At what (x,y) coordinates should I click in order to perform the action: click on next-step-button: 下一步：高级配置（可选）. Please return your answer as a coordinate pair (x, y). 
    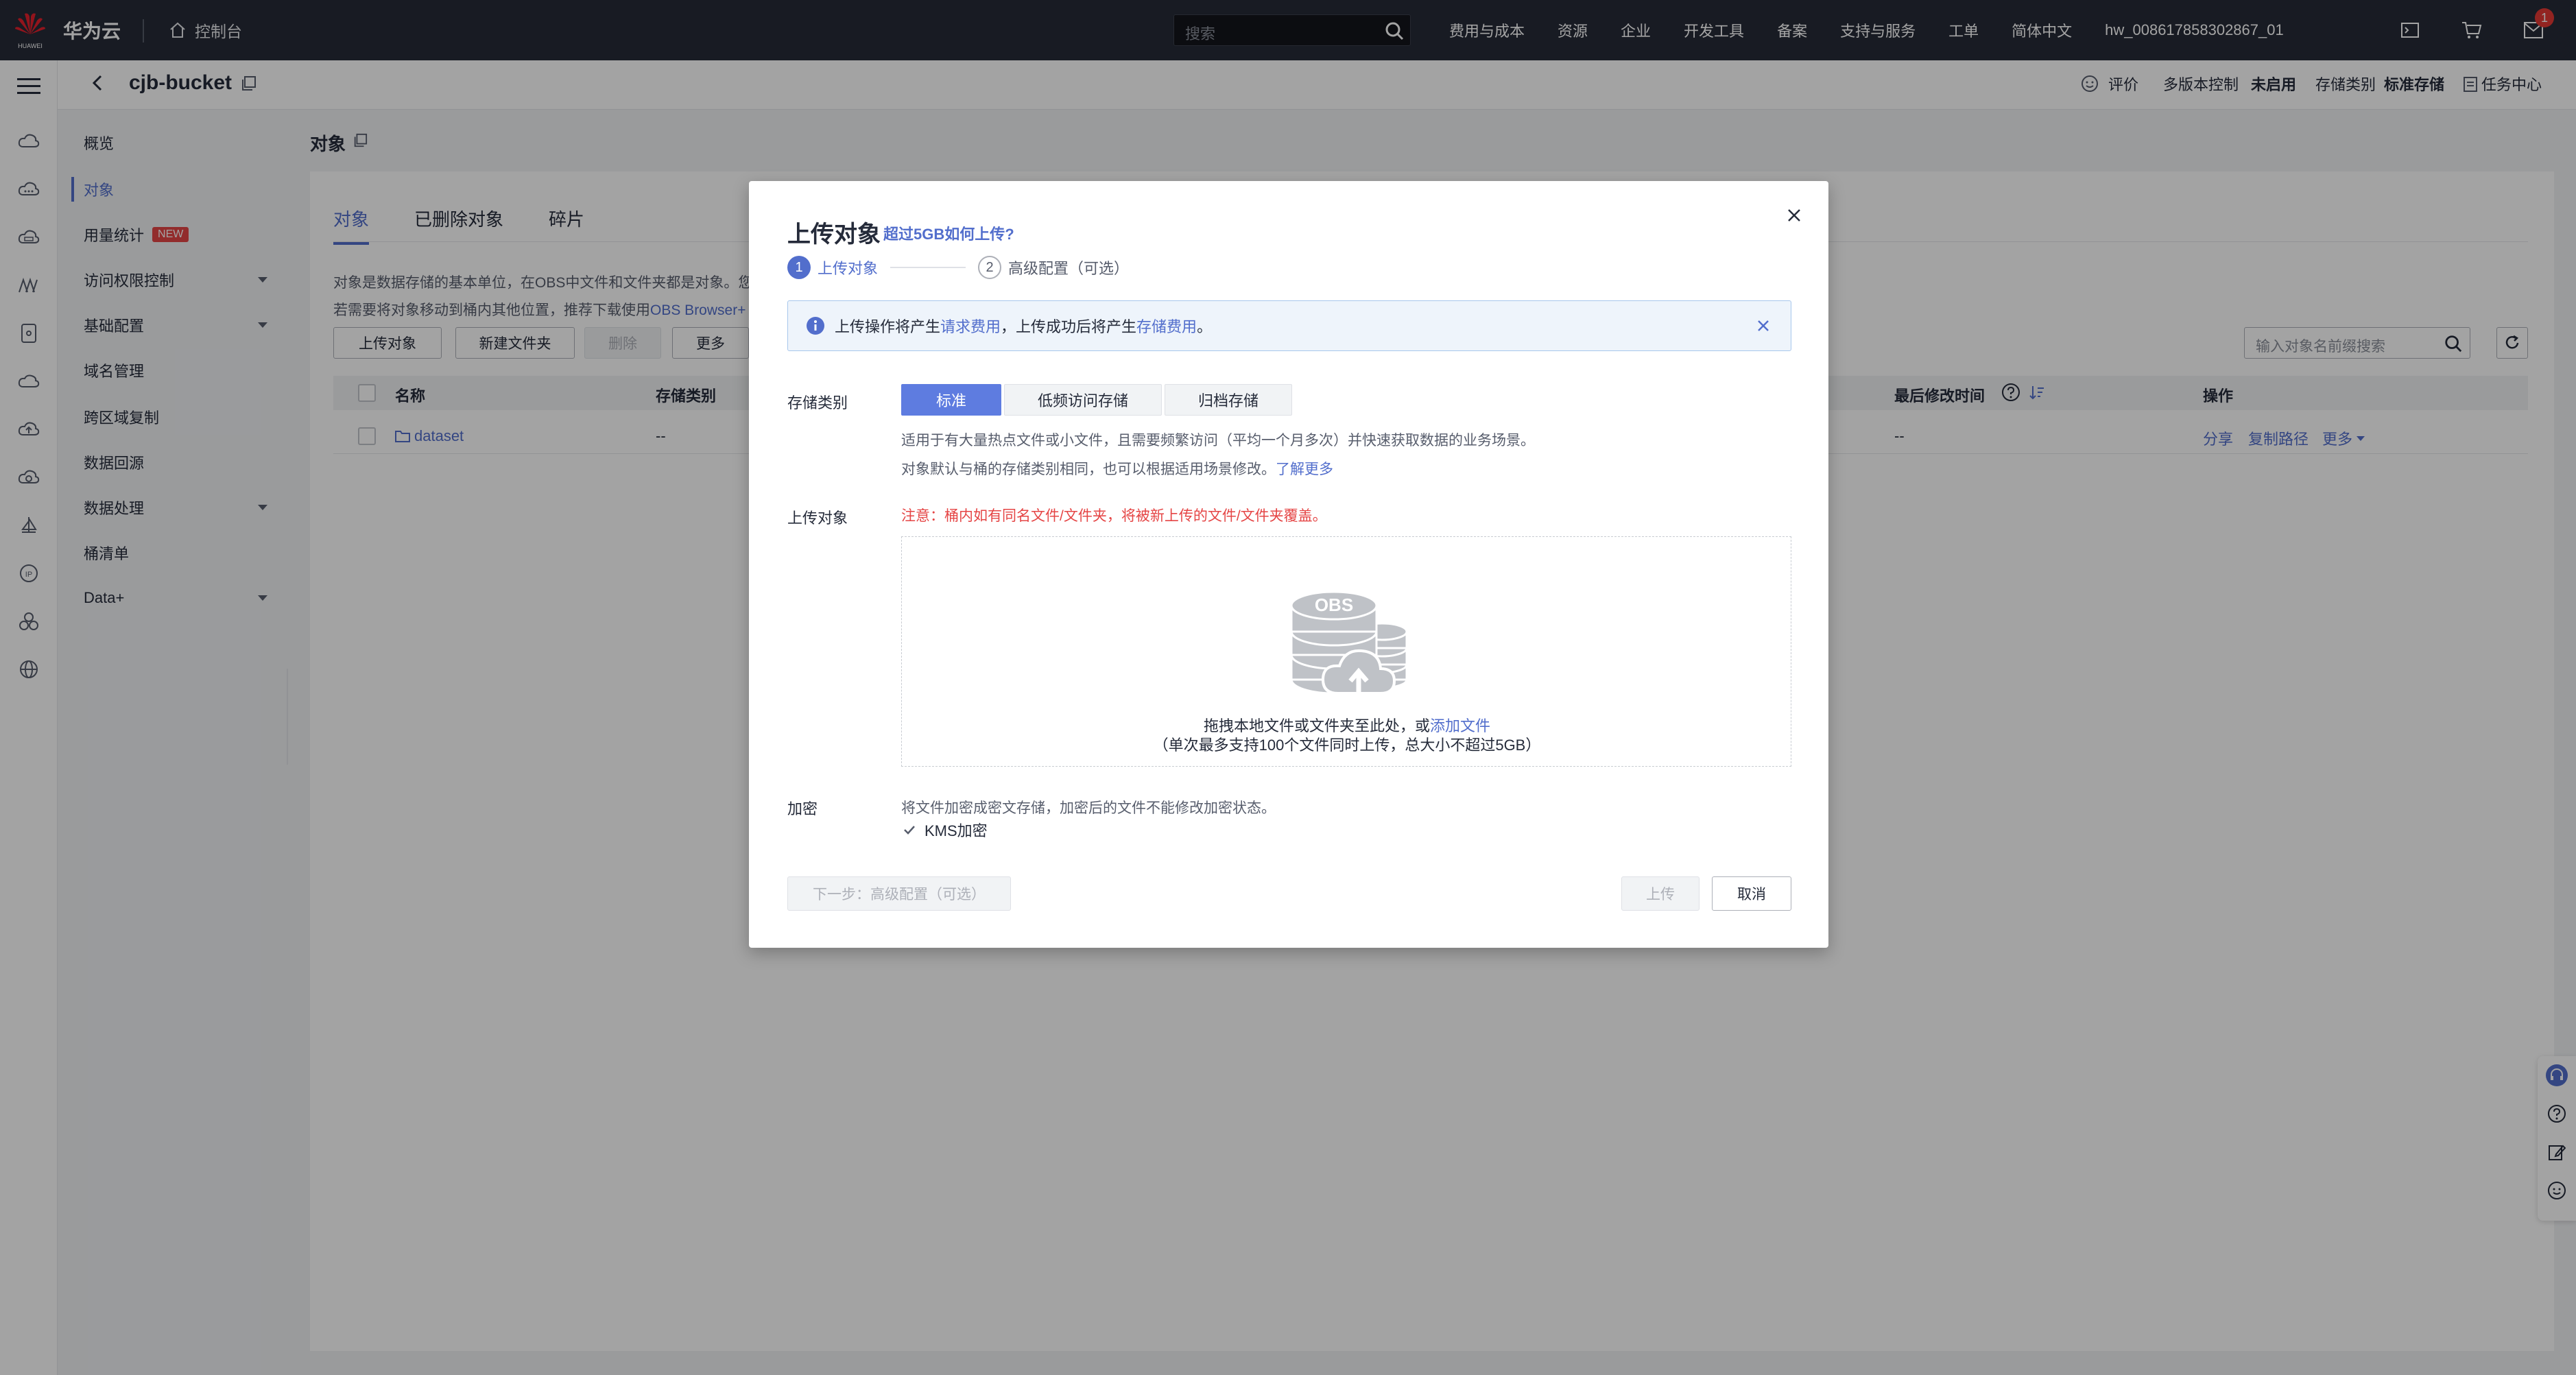
    Looking at the image, I should click on (899, 894).